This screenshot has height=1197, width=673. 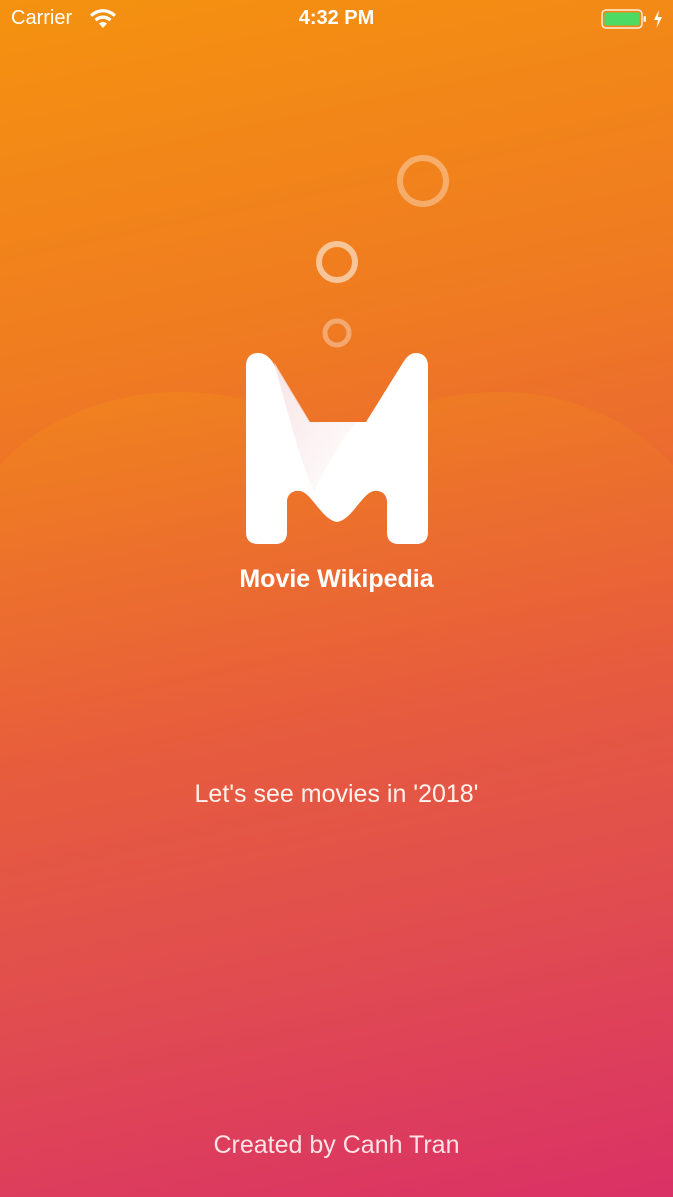 What do you see at coordinates (337, 262) in the screenshot?
I see `bubble-medium` at bounding box center [337, 262].